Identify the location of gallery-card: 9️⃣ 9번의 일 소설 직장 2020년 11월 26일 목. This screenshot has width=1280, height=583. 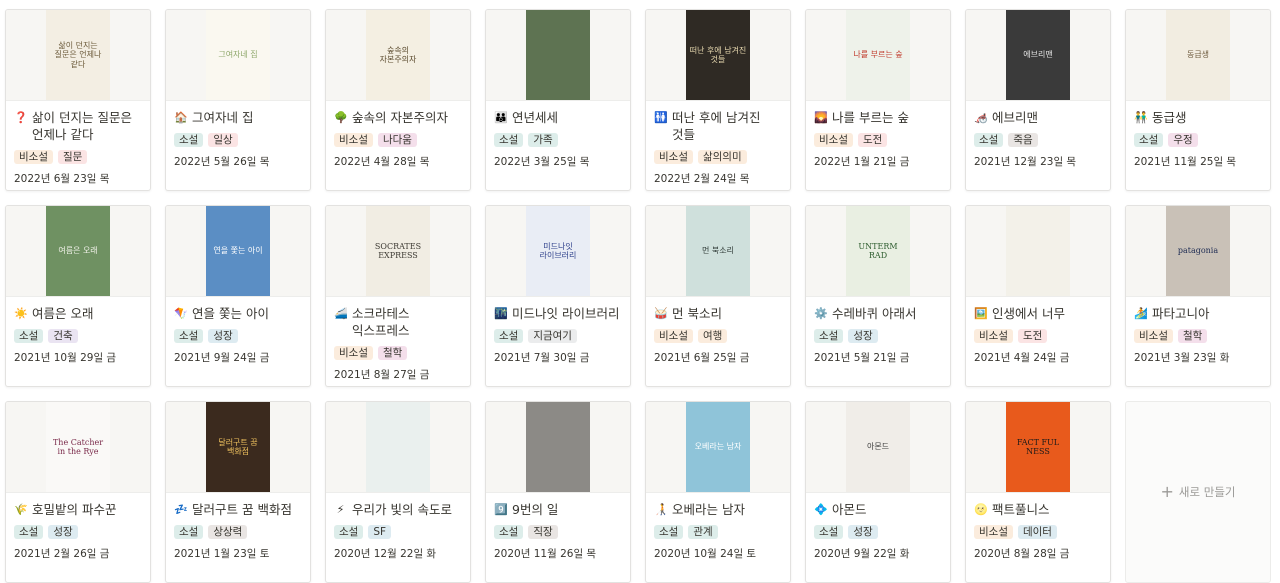
(558, 492).